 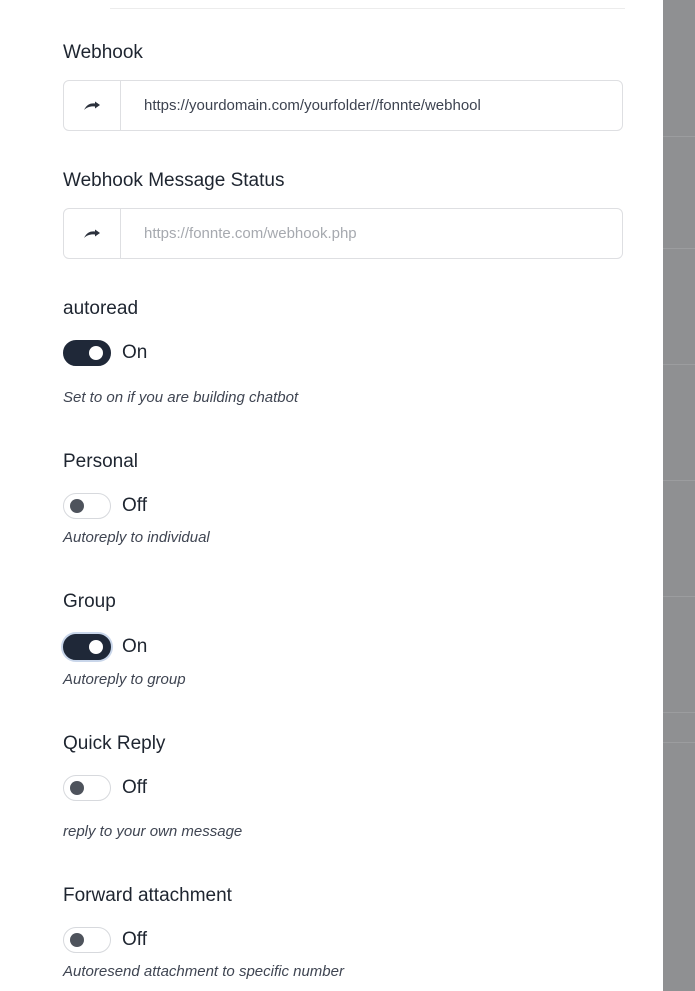 What do you see at coordinates (371, 233) in the screenshot?
I see `webhook-status-url-input` at bounding box center [371, 233].